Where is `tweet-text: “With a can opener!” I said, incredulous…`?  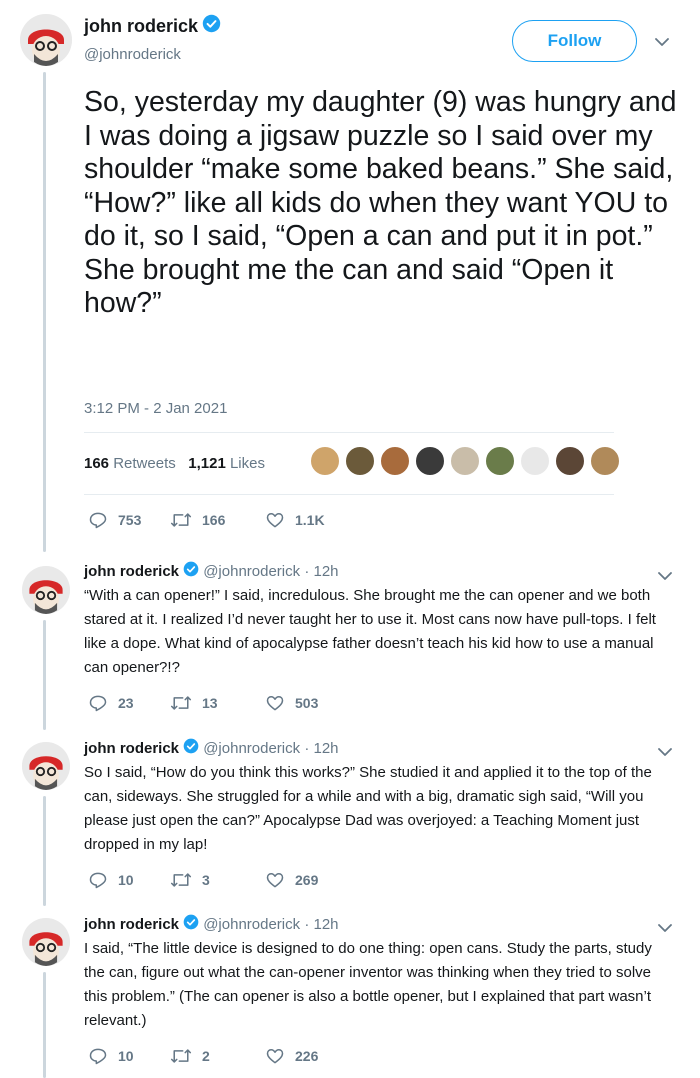
tweet-text: “With a can opener!” I said, incredulous… is located at coordinates (370, 631).